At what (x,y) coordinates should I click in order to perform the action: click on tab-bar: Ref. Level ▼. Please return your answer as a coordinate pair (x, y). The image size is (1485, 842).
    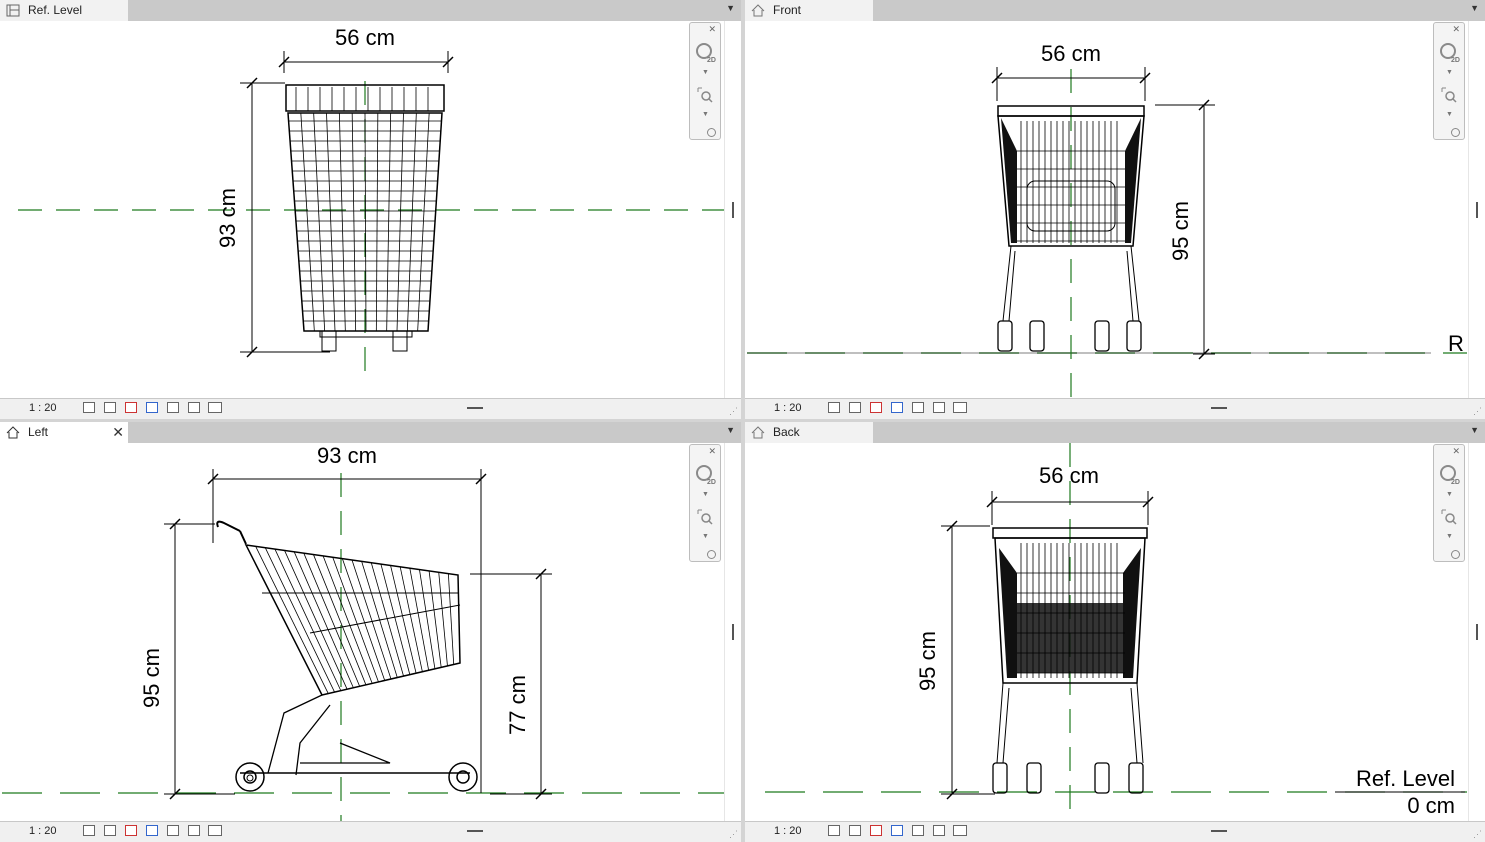
    Looking at the image, I should click on (370, 11).